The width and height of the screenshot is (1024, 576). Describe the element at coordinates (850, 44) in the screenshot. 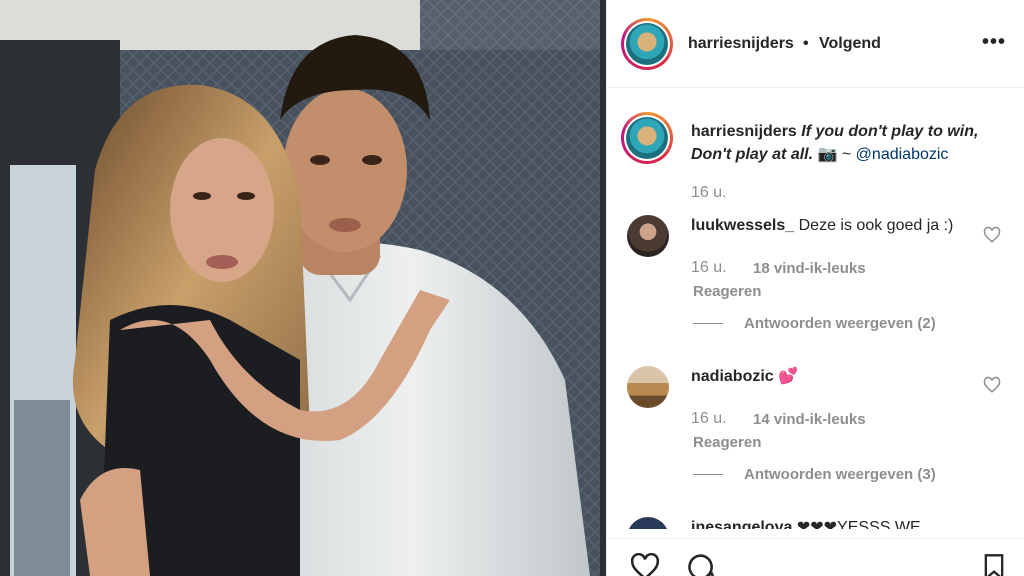

I see `follow-status-button: Volgend` at that location.